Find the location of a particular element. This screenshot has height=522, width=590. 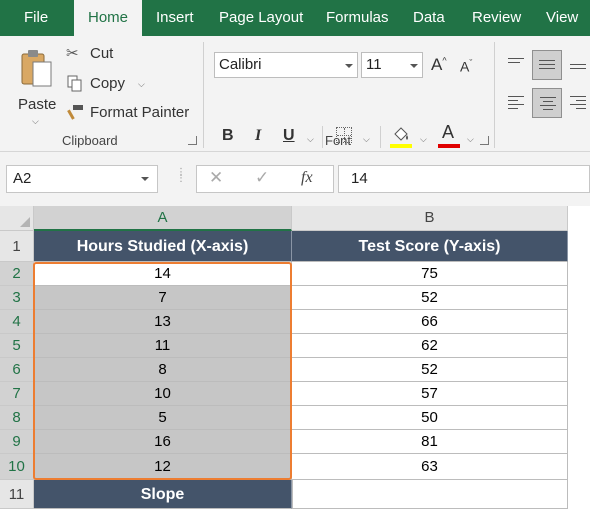

tab-view: View is located at coordinates (562, 18).